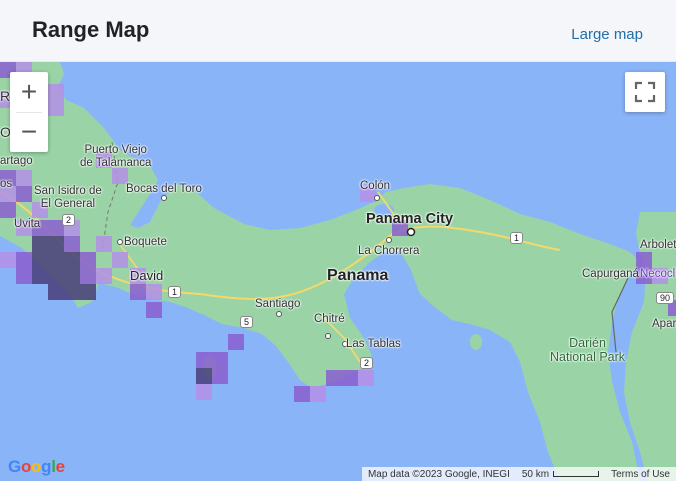  What do you see at coordinates (14, 466) in the screenshot?
I see `google-logo-g1: G` at bounding box center [14, 466].